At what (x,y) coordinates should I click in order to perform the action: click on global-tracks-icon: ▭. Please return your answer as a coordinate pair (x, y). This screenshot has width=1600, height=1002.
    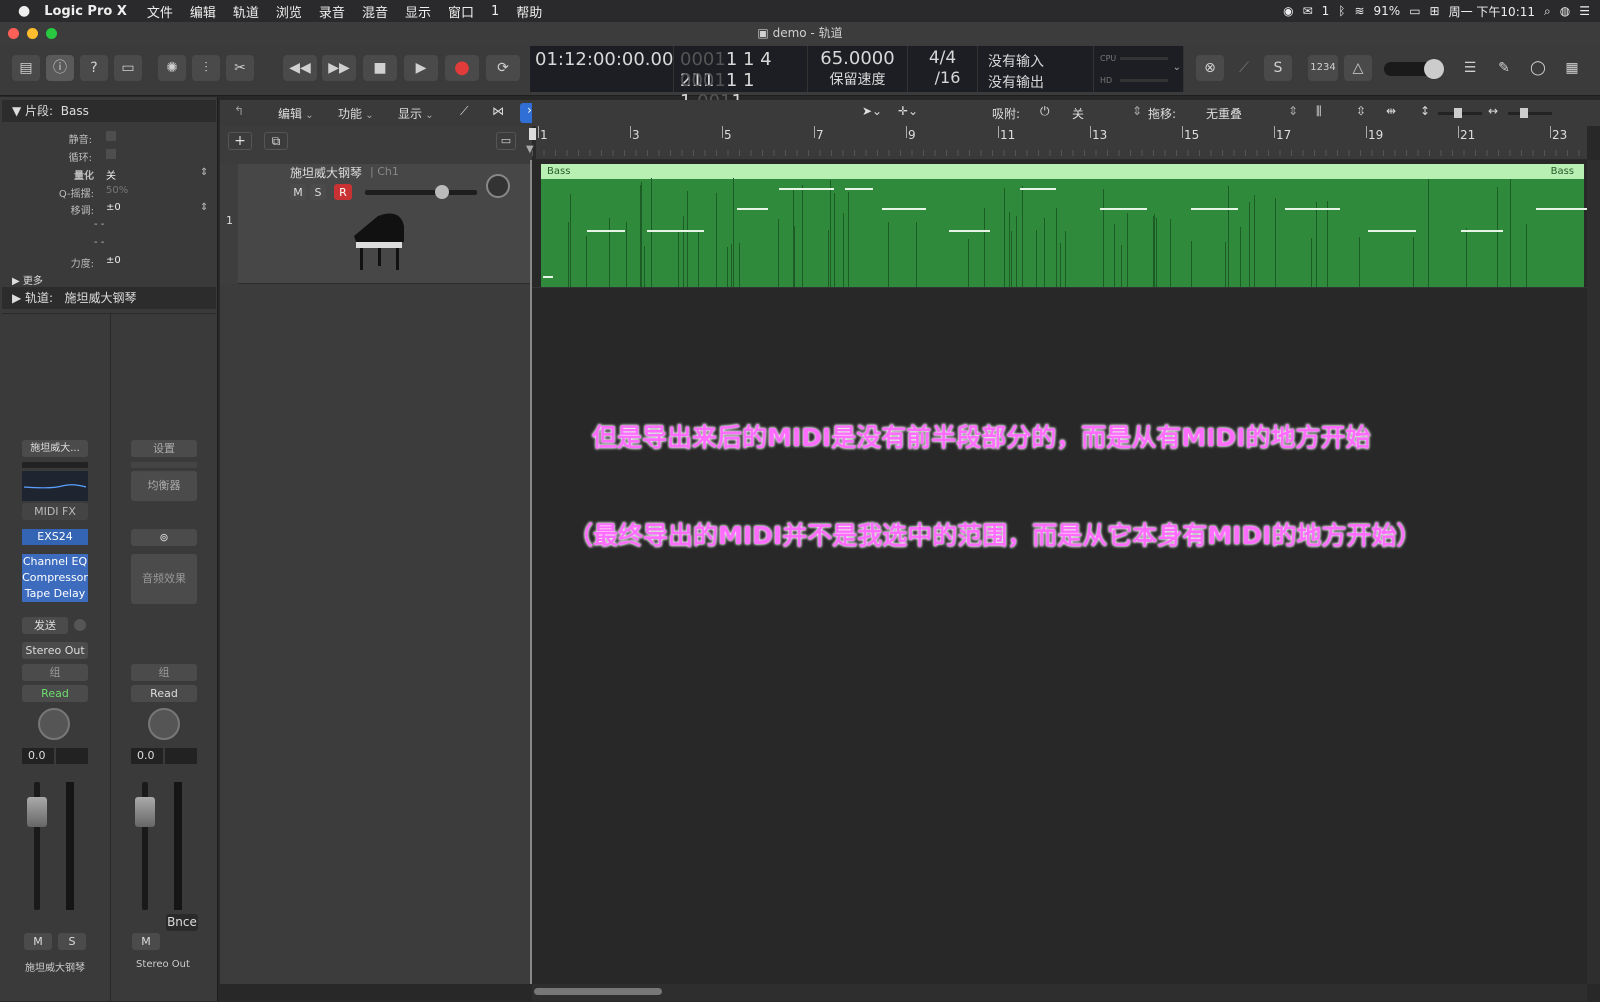
    Looking at the image, I should click on (506, 141).